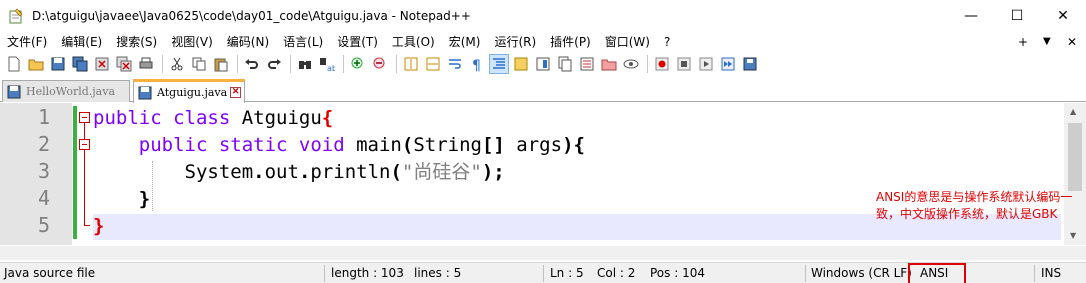  I want to click on doc-map-button, so click(543, 64).